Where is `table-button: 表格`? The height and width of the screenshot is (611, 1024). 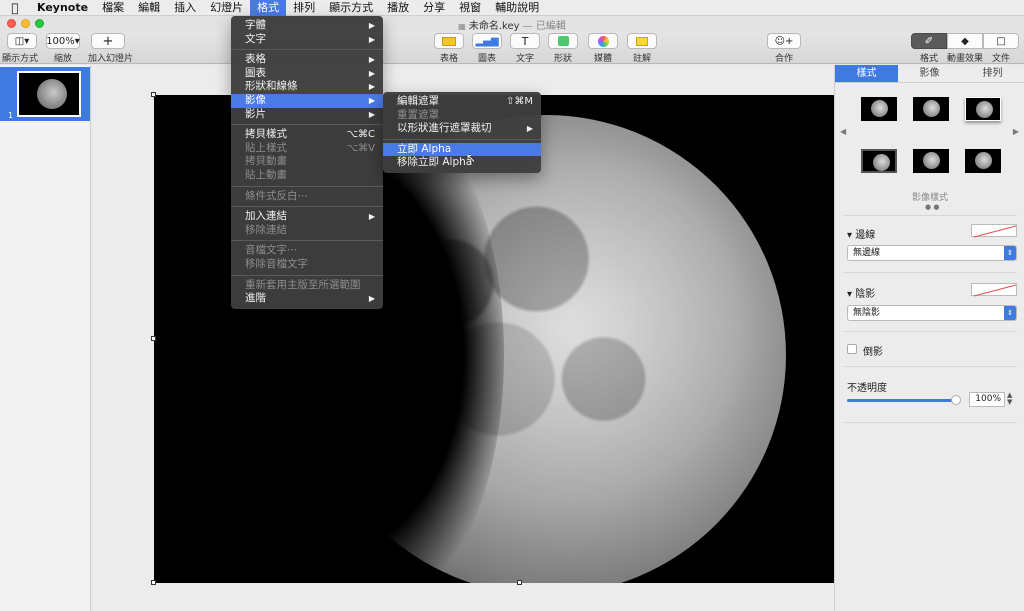
table-button: 表格 is located at coordinates (449, 48).